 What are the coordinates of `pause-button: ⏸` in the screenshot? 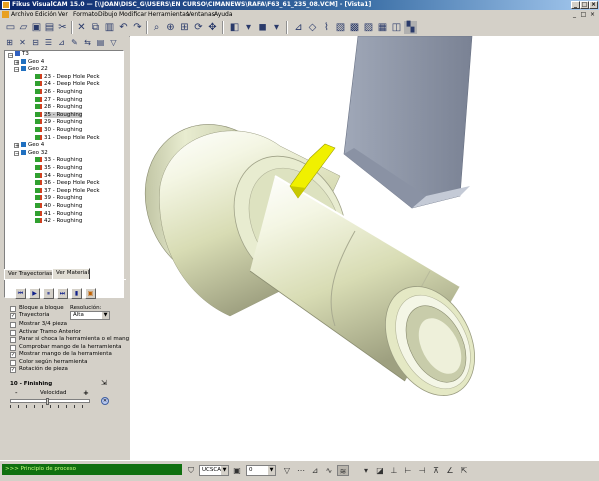 It's located at (48, 293).